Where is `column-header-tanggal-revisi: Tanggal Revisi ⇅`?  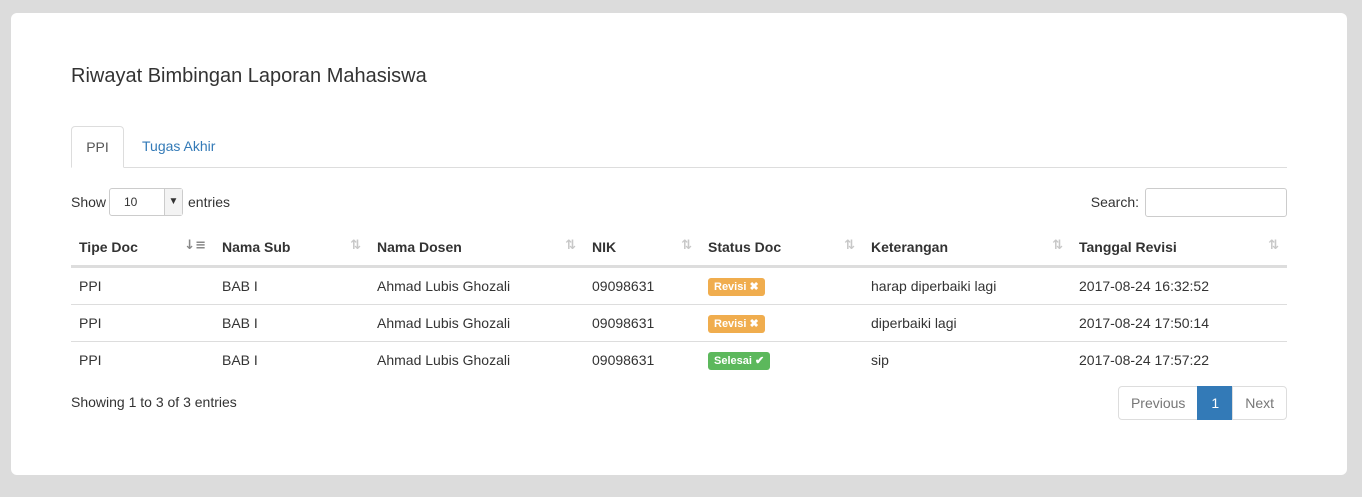 column-header-tanggal-revisi: Tanggal Revisi ⇅ is located at coordinates (1179, 248).